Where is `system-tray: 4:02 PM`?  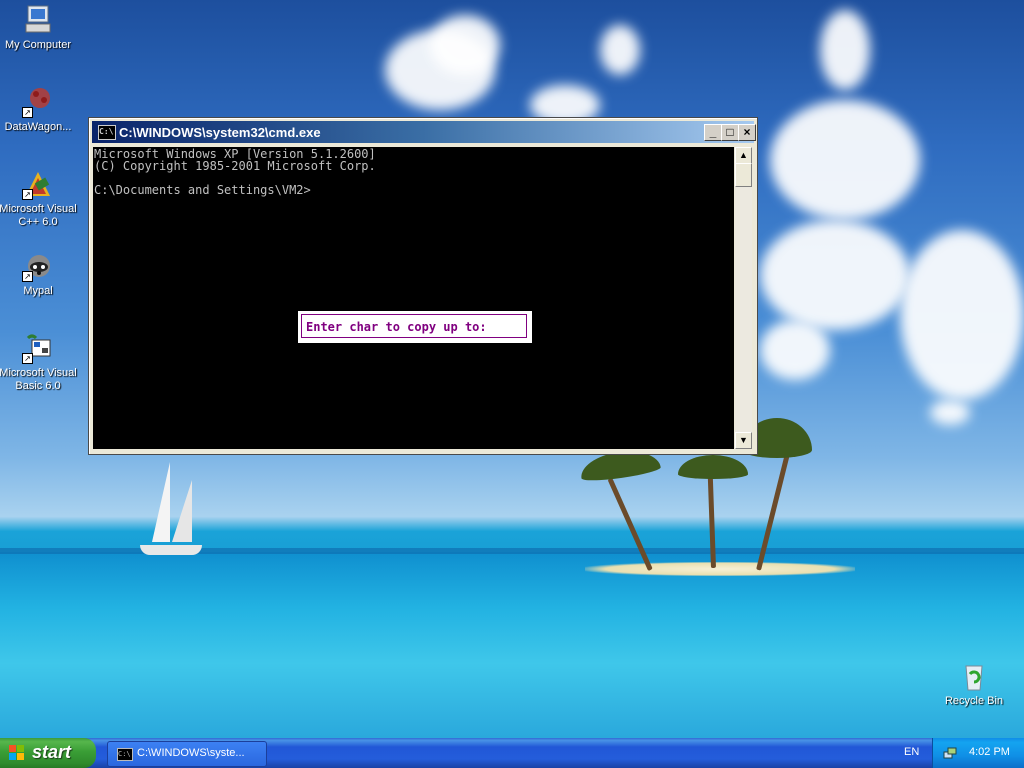 system-tray: 4:02 PM is located at coordinates (978, 753).